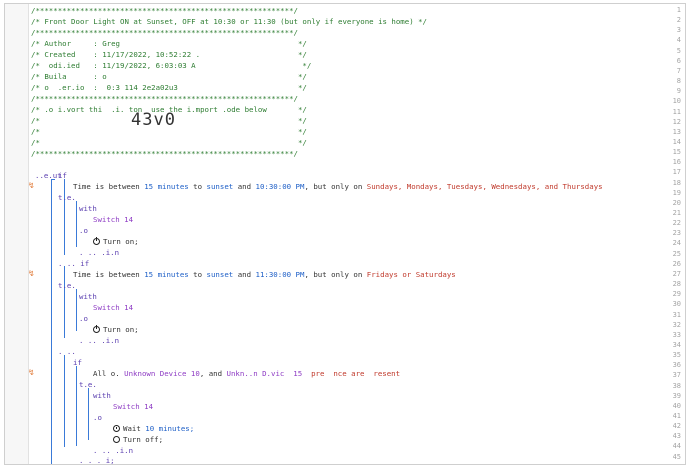  What do you see at coordinates (67, 351) in the screenshot?
I see `else-keyword: . ..` at bounding box center [67, 351].